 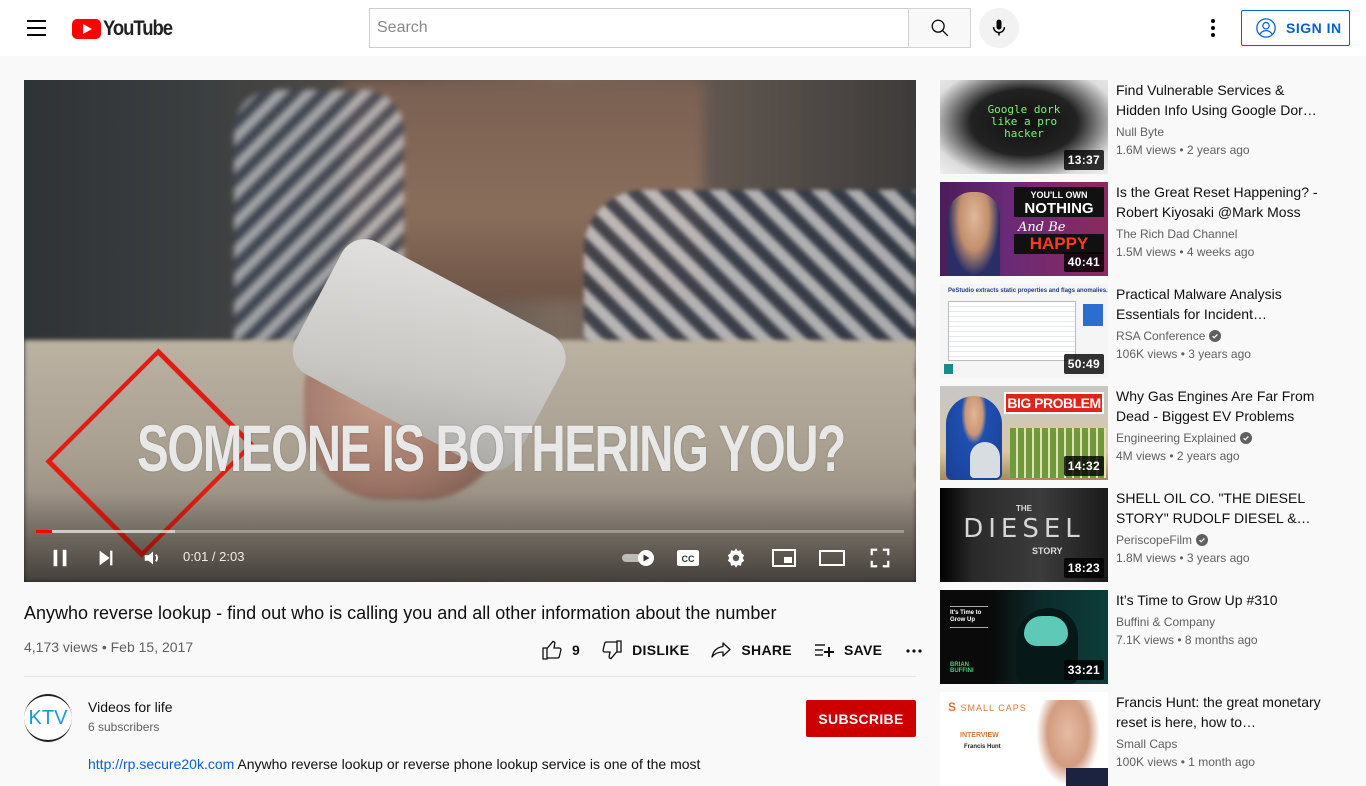 I want to click on share-label: SHARE, so click(x=766, y=650).